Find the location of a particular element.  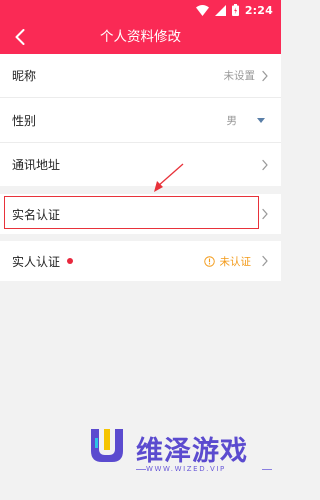

nickname-value: 未设置 is located at coordinates (239, 76).